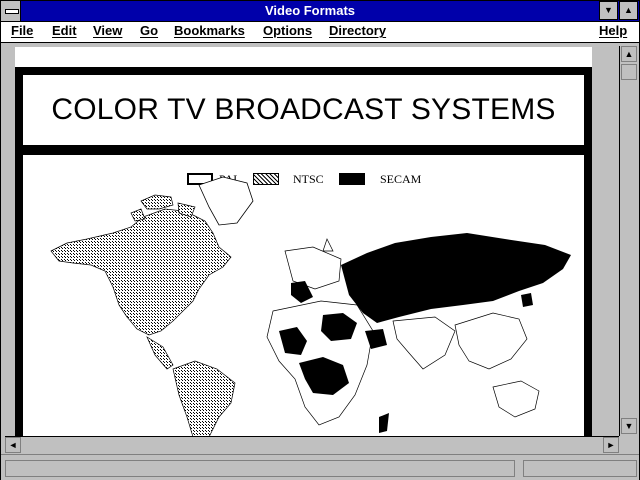 Image resolution: width=640 pixels, height=480 pixels. What do you see at coordinates (628, 241) in the screenshot?
I see `vertical-scrollbar: ▲ ▼` at bounding box center [628, 241].